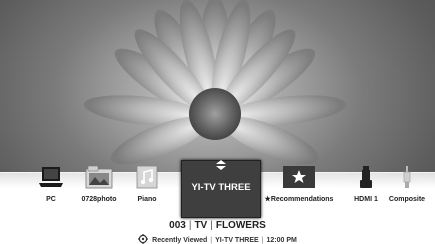 Image resolution: width=435 pixels, height=244 pixels. I want to click on menu-item-piano: Piano, so click(147, 184).